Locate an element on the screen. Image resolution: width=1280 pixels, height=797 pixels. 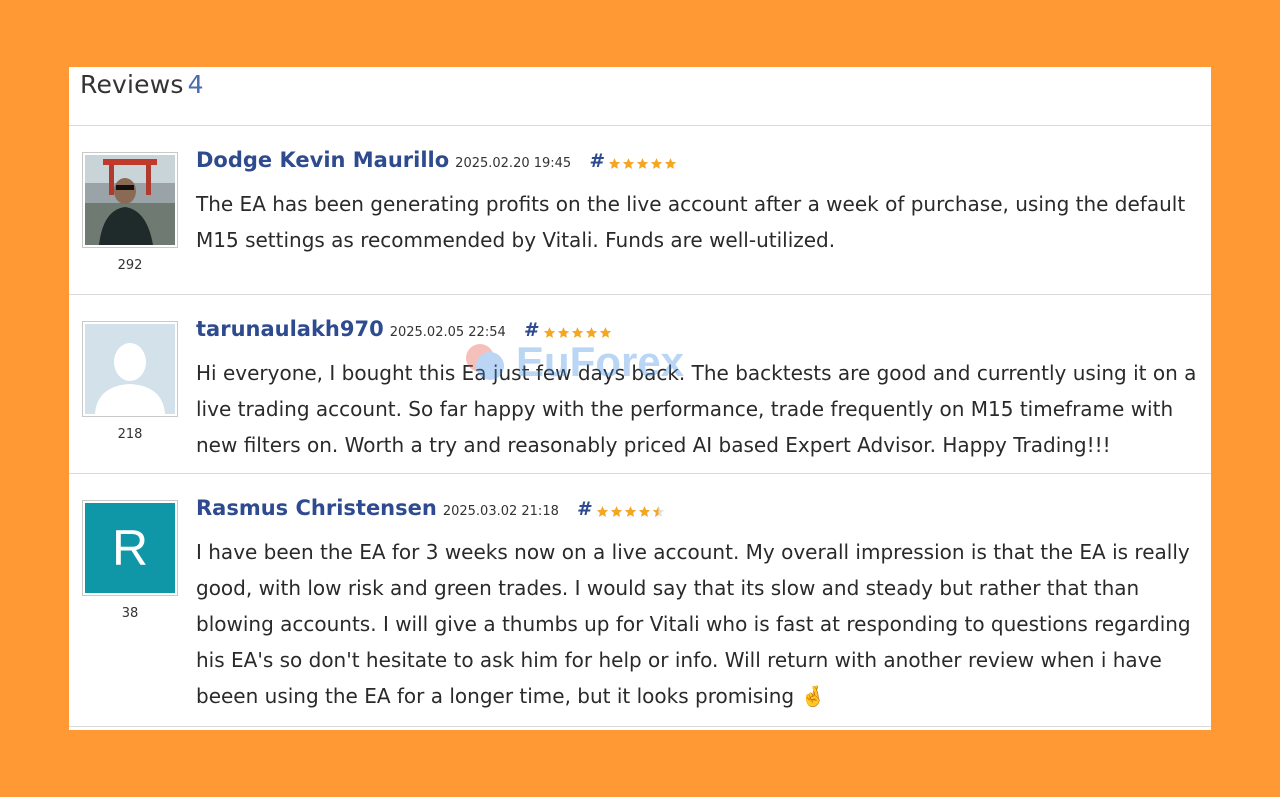
avatar: R is located at coordinates (130, 548).